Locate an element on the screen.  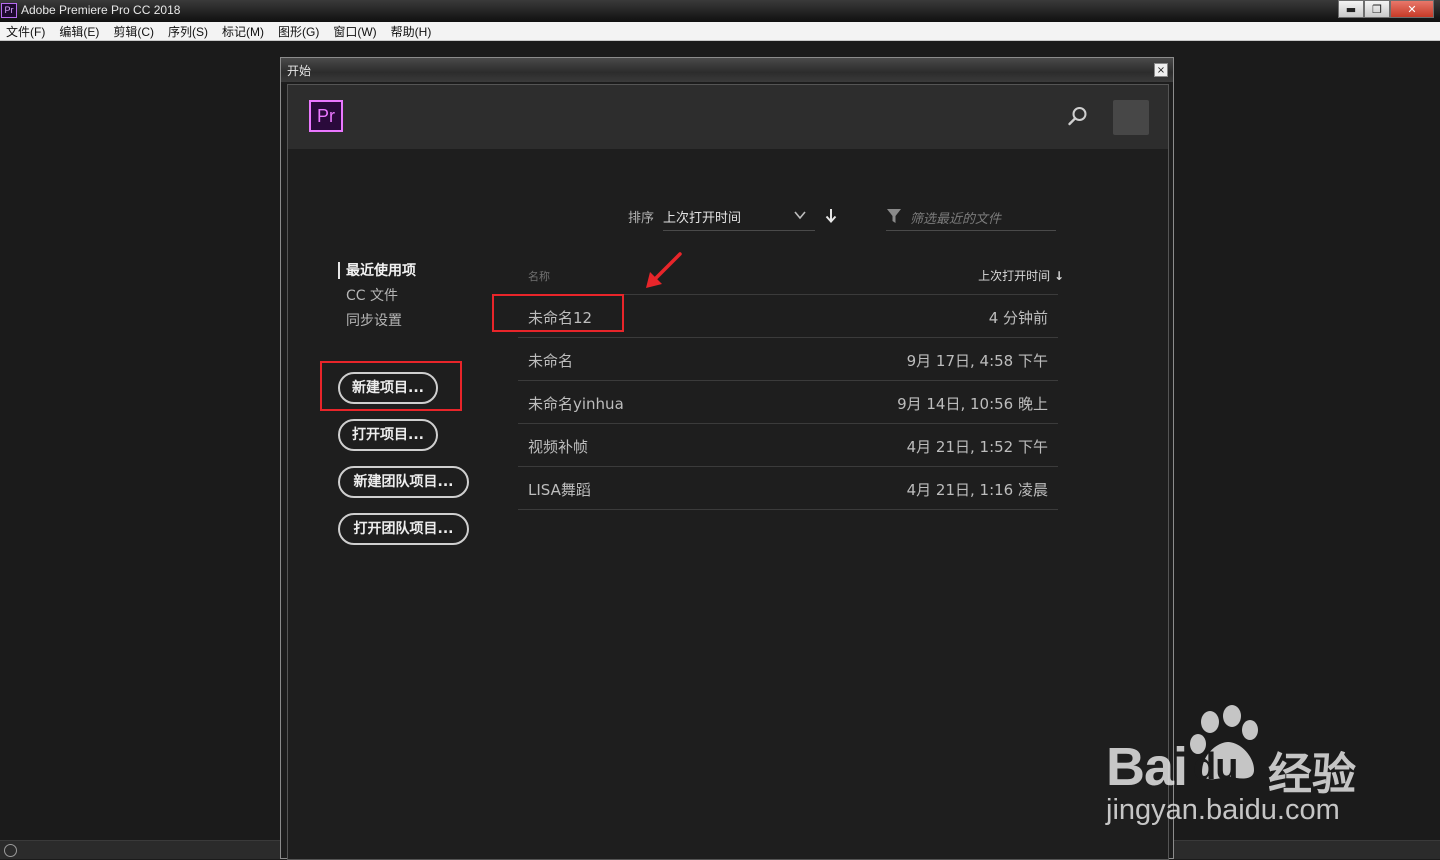
menu-sequence: 序列(S) is located at coordinates (188, 31).